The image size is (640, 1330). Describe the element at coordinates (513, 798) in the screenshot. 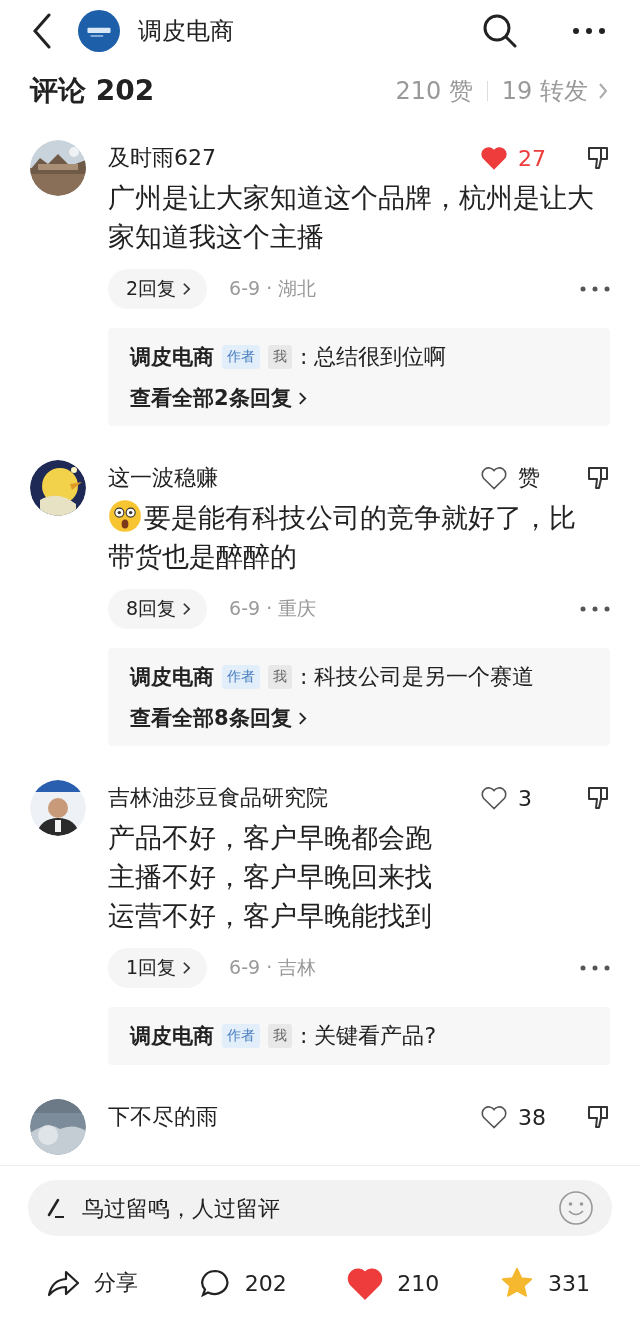

I see `like-button: 3` at that location.